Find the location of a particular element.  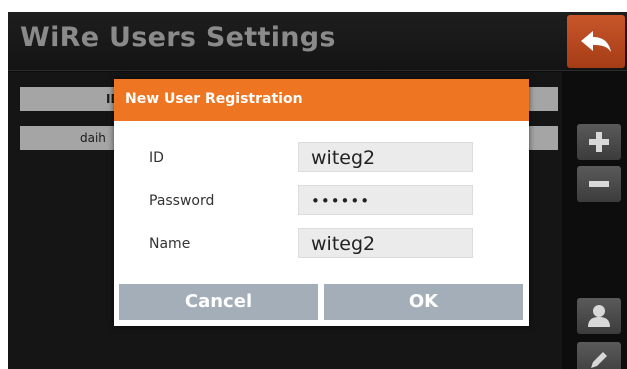

dialog-header: New User Registration is located at coordinates (321, 100).